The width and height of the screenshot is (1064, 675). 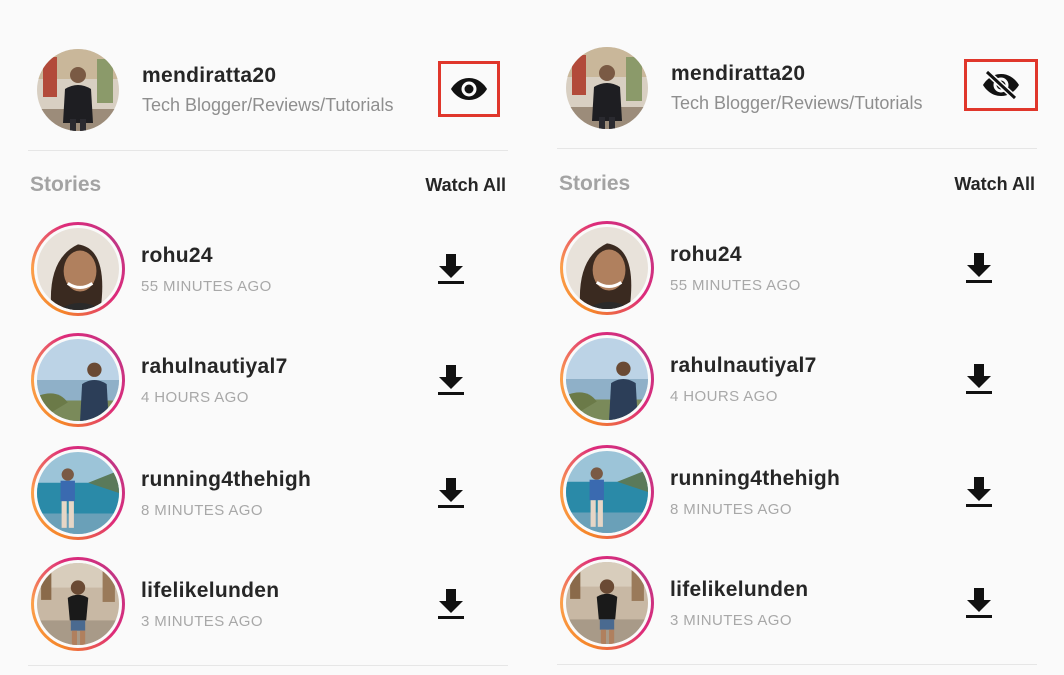 I want to click on eye-off-icon, so click(x=1001, y=85).